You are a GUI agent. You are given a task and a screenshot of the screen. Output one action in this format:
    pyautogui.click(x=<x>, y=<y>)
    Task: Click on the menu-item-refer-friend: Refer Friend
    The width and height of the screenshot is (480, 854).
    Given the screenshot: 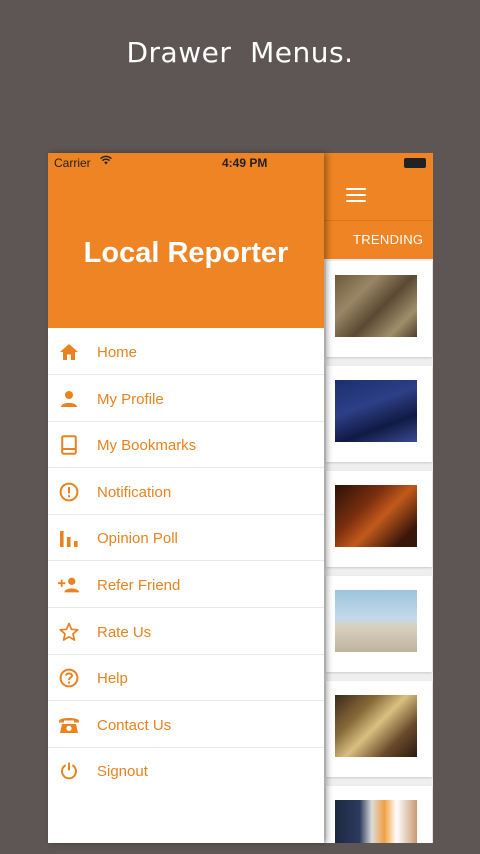 What is the action you would take?
    pyautogui.click(x=186, y=585)
    